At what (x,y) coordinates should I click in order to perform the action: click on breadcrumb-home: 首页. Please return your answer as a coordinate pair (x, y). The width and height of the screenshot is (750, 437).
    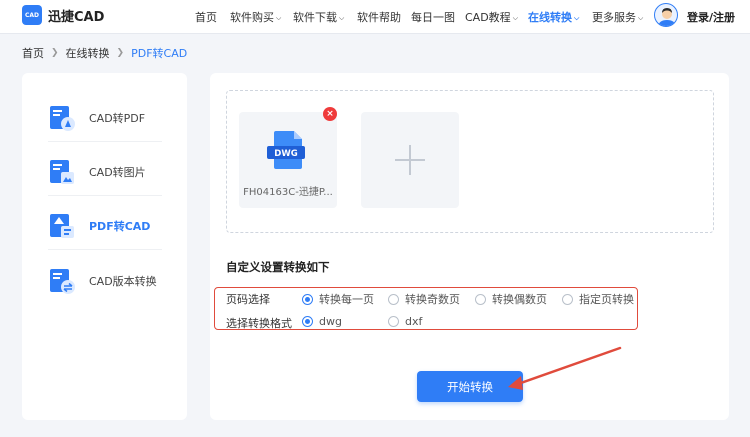
    Looking at the image, I should click on (33, 53).